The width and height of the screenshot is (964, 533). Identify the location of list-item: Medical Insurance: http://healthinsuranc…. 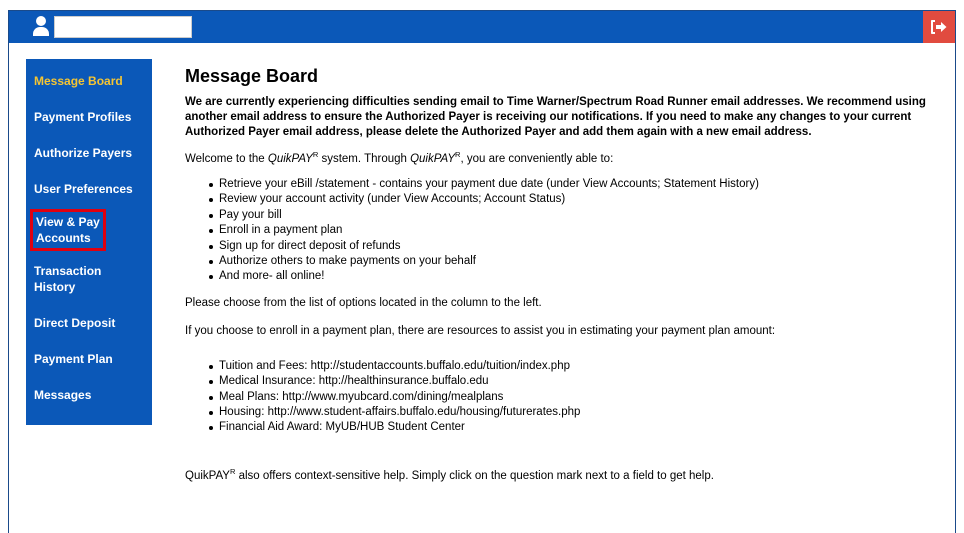
(566, 381).